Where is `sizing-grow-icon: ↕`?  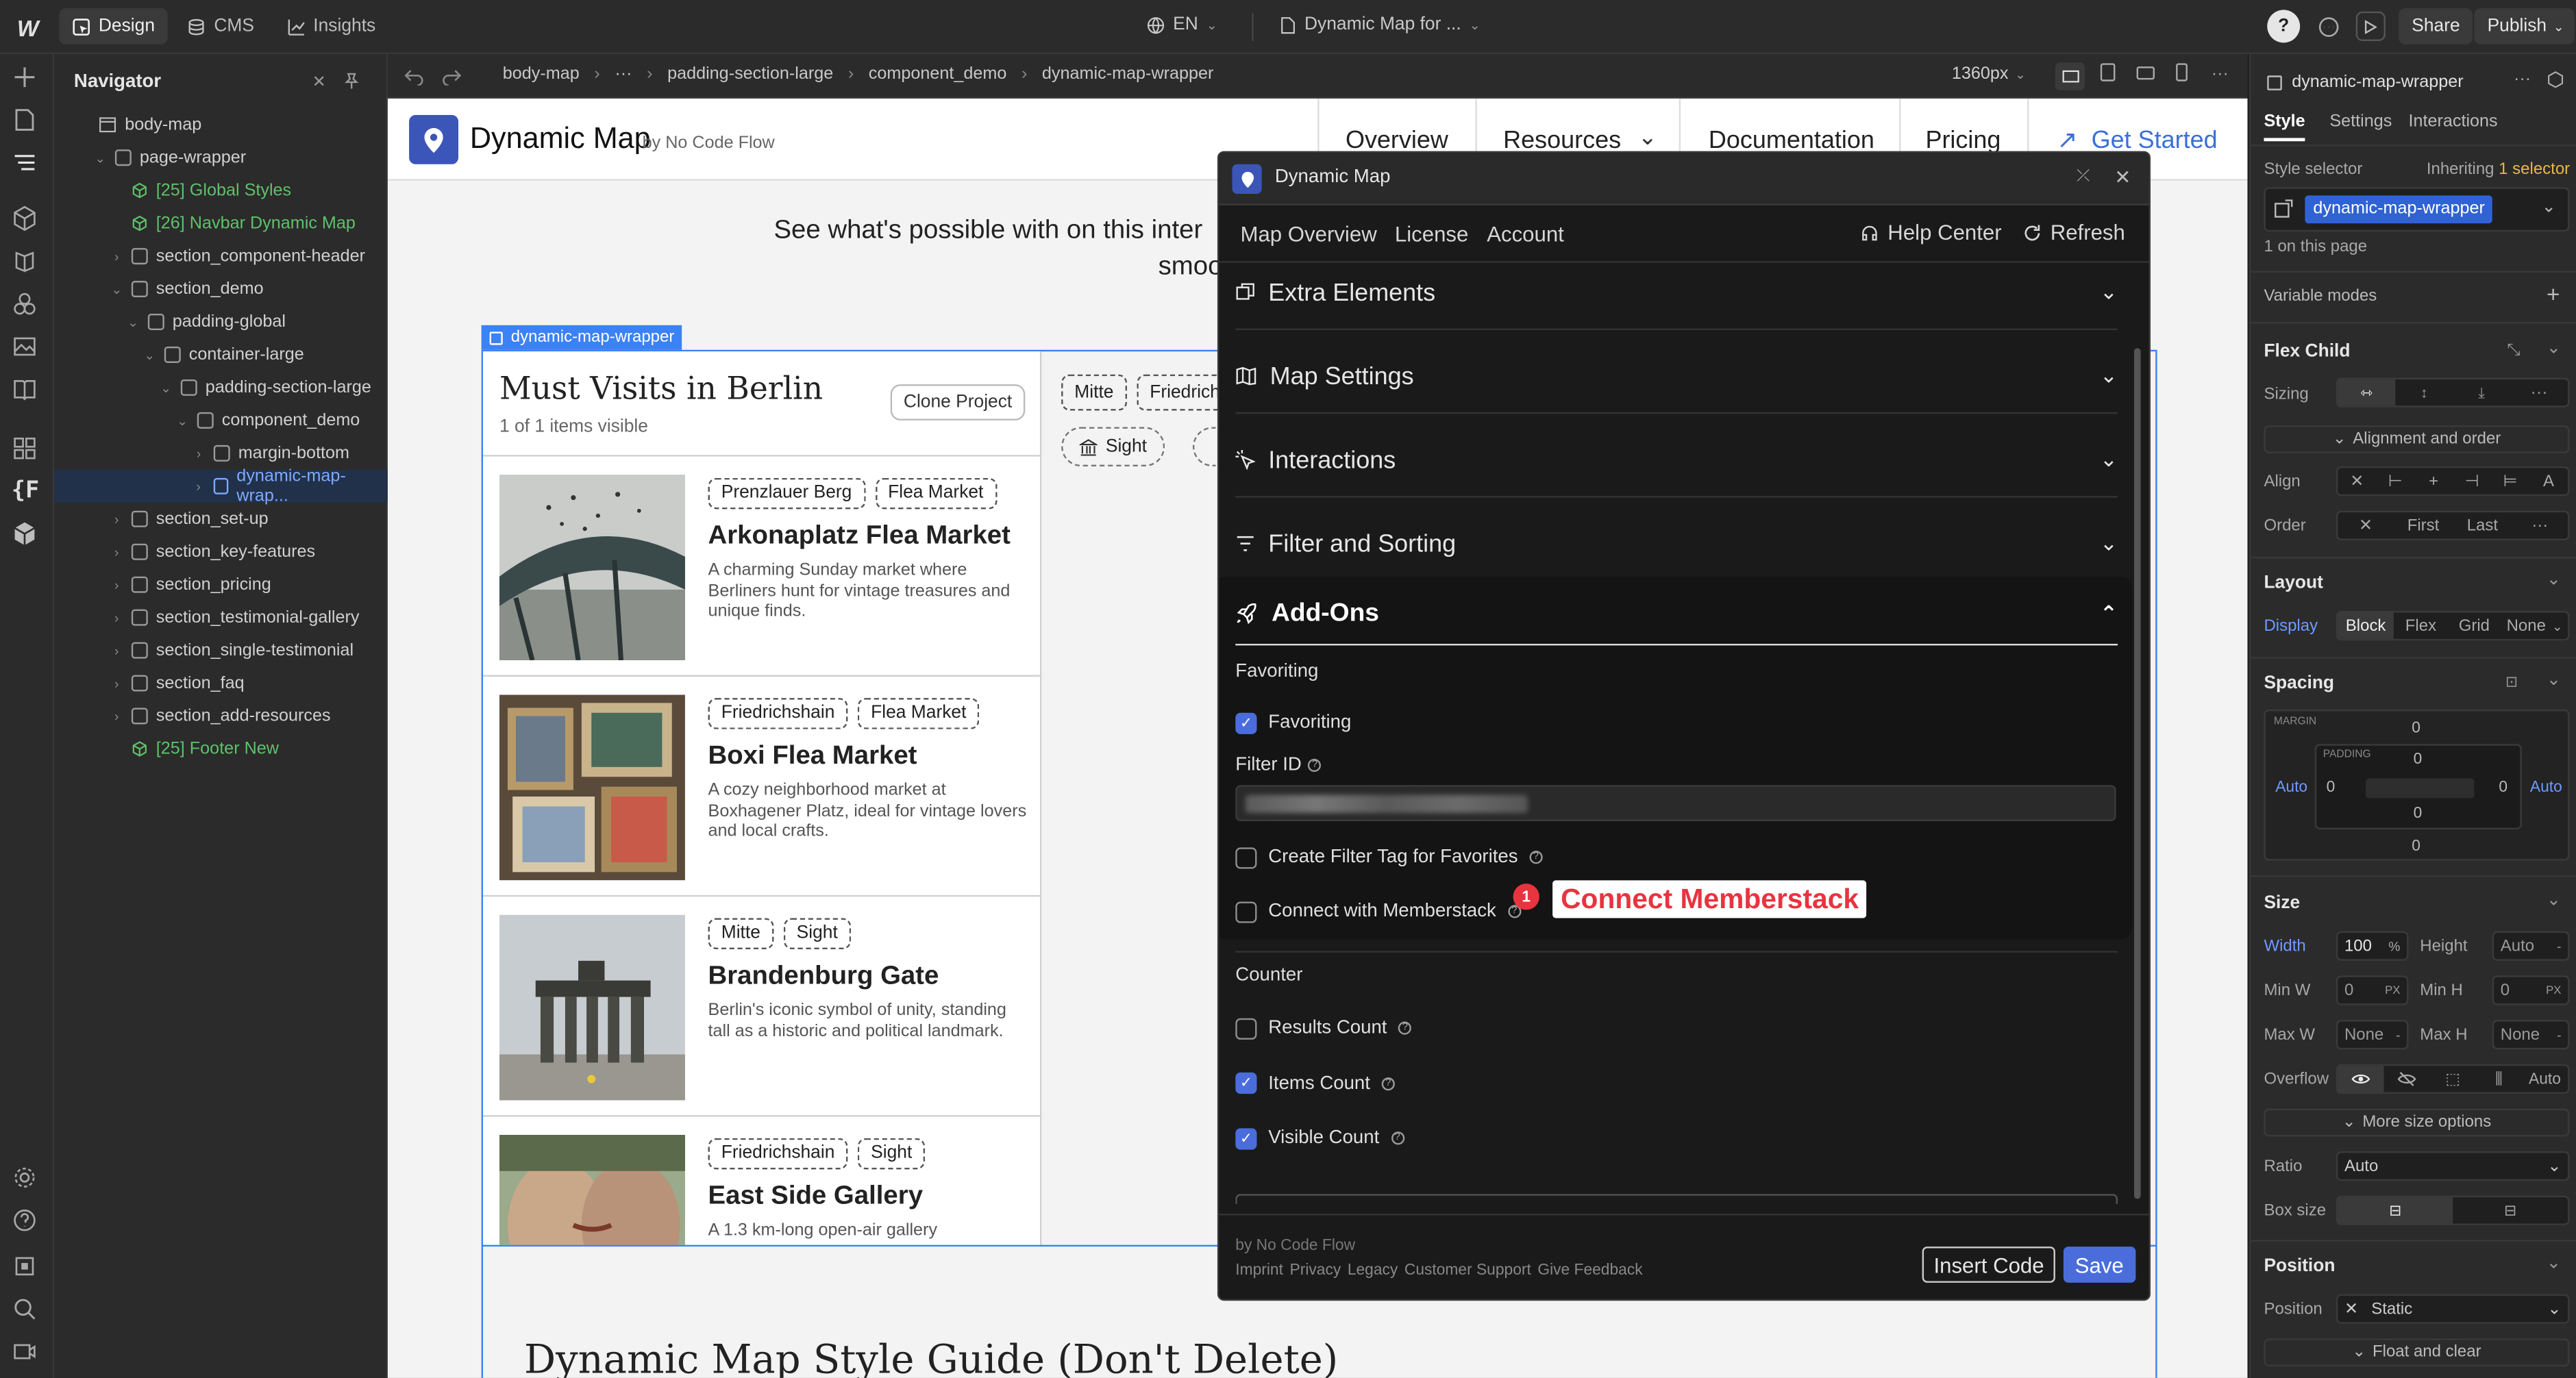 sizing-grow-icon: ↕ is located at coordinates (2424, 392).